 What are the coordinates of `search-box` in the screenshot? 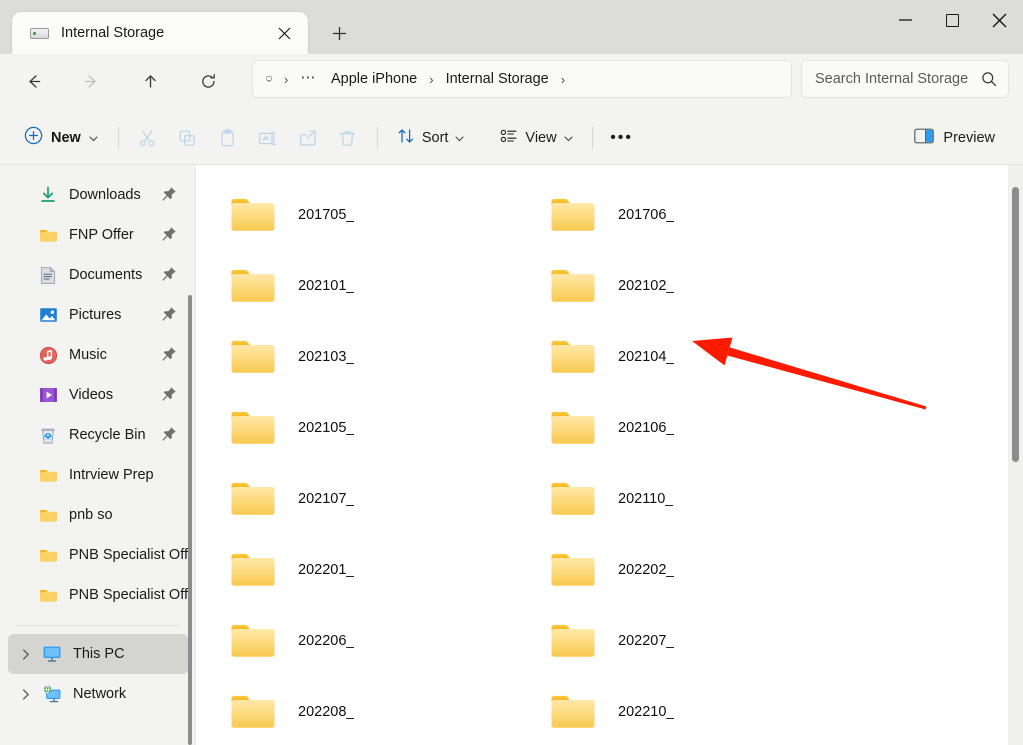 It's located at (905, 79).